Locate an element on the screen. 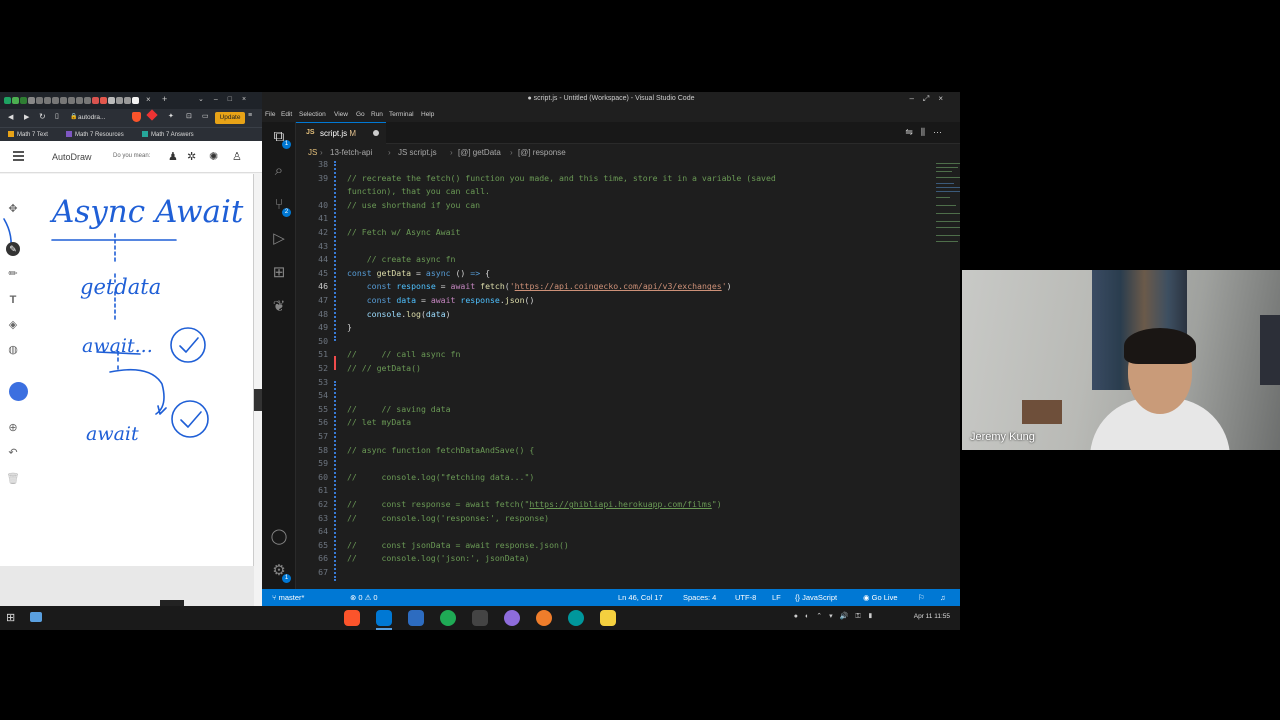  notifications-bell-icon: ♫ is located at coordinates (943, 597).